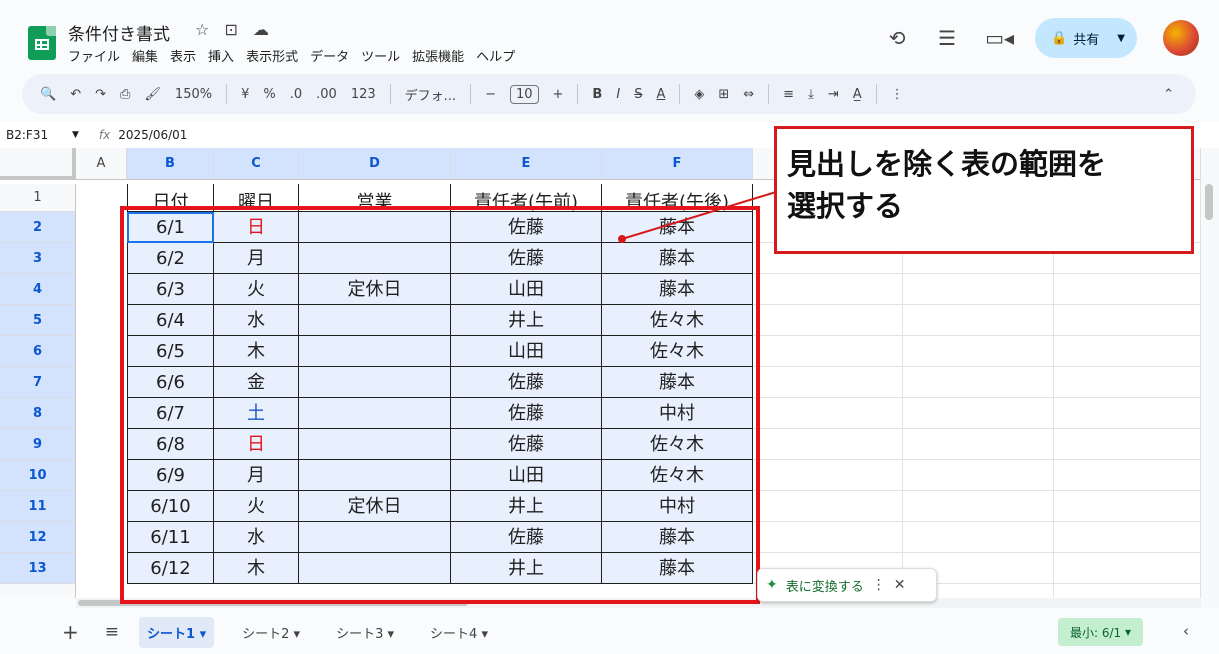 The width and height of the screenshot is (1219, 654). I want to click on menu-insert: 挿入, so click(221, 55).